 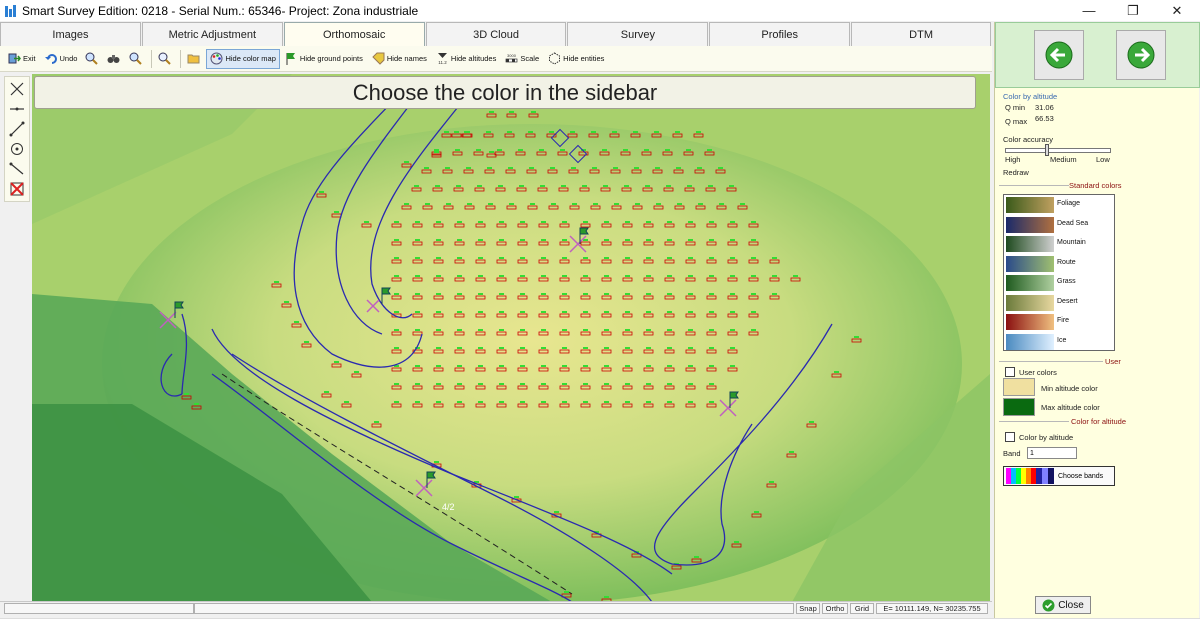 What do you see at coordinates (1177, 10) in the screenshot?
I see `close-window-button: ✕` at bounding box center [1177, 10].